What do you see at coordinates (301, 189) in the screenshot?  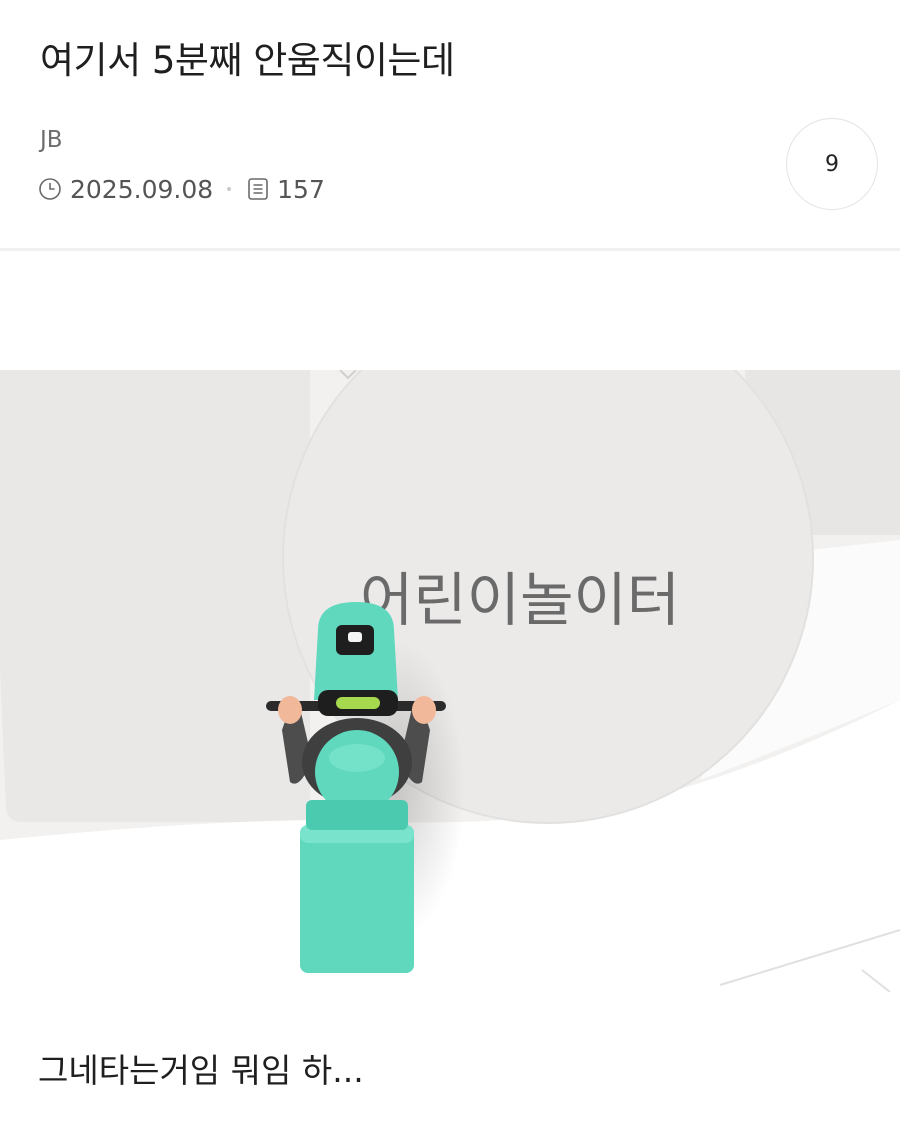 I see `view-count: 157` at bounding box center [301, 189].